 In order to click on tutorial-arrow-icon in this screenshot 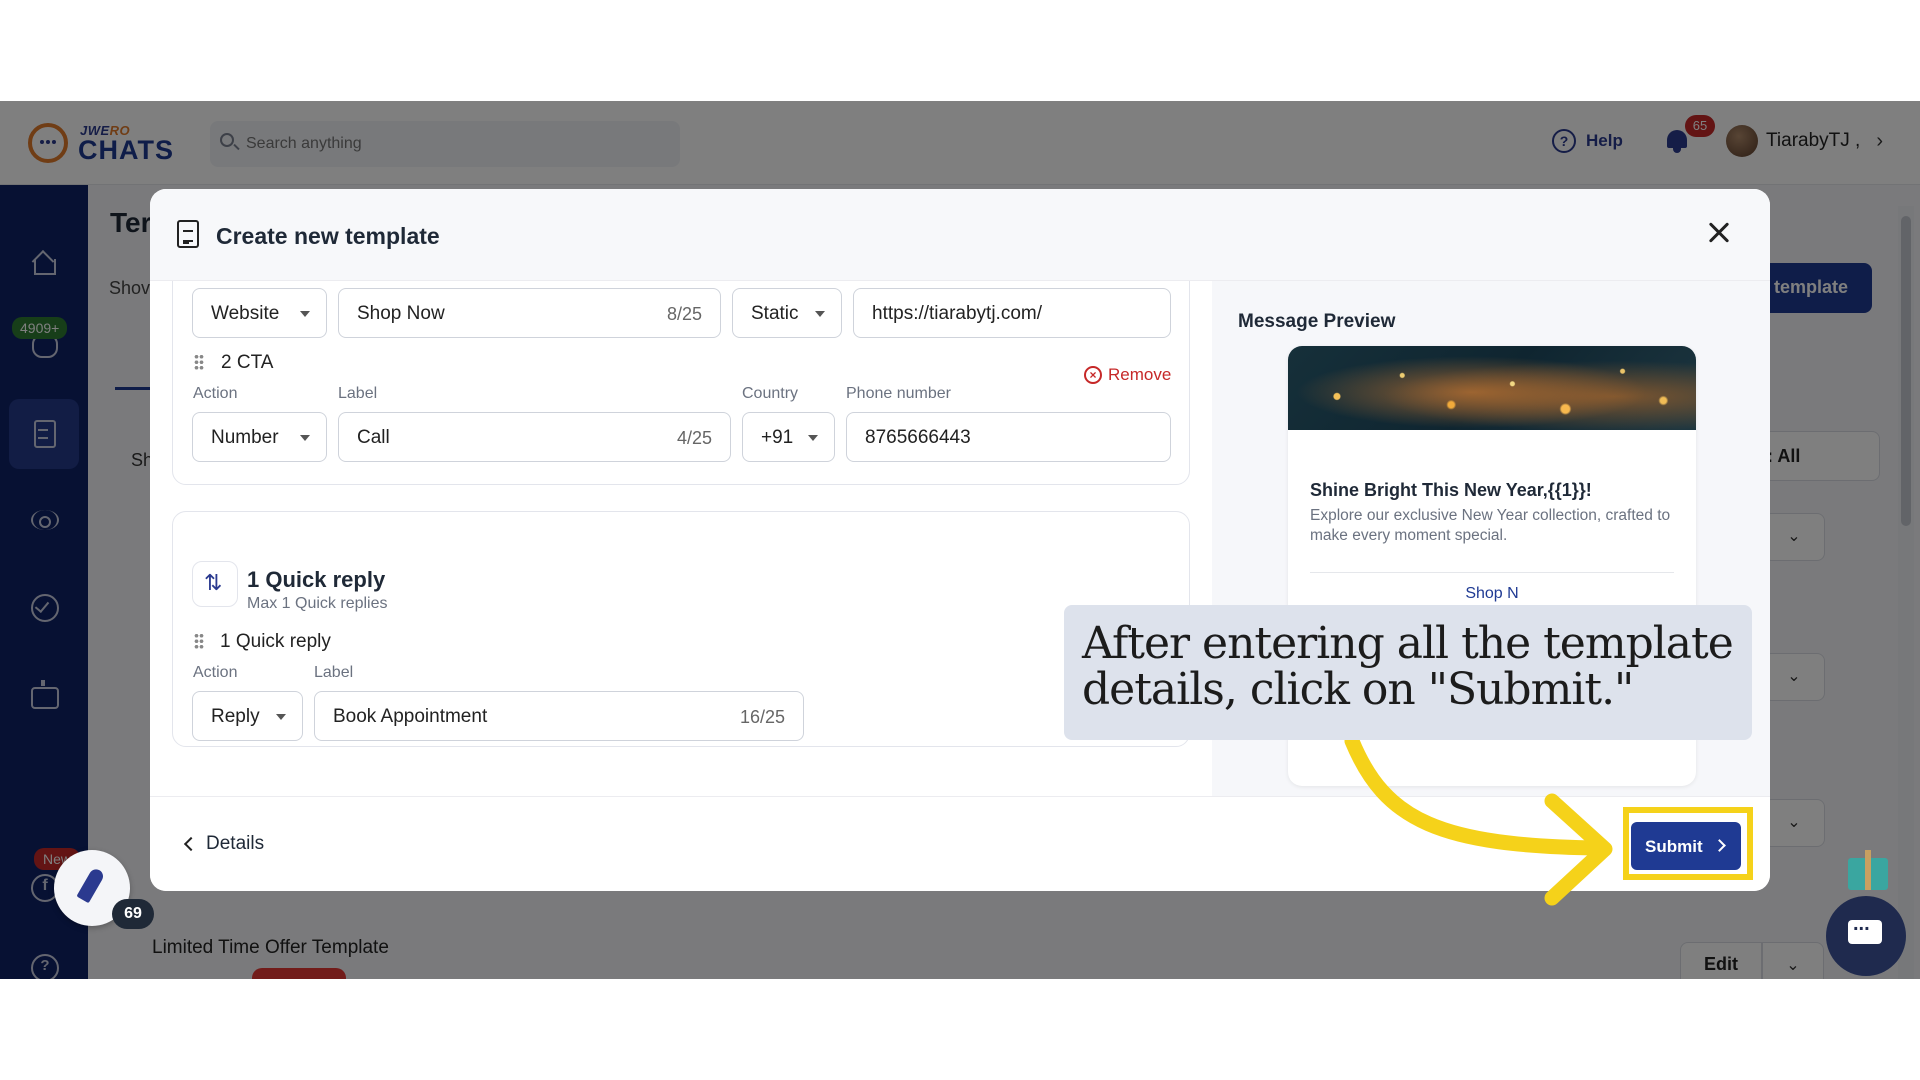, I will do `click(1478, 819)`.